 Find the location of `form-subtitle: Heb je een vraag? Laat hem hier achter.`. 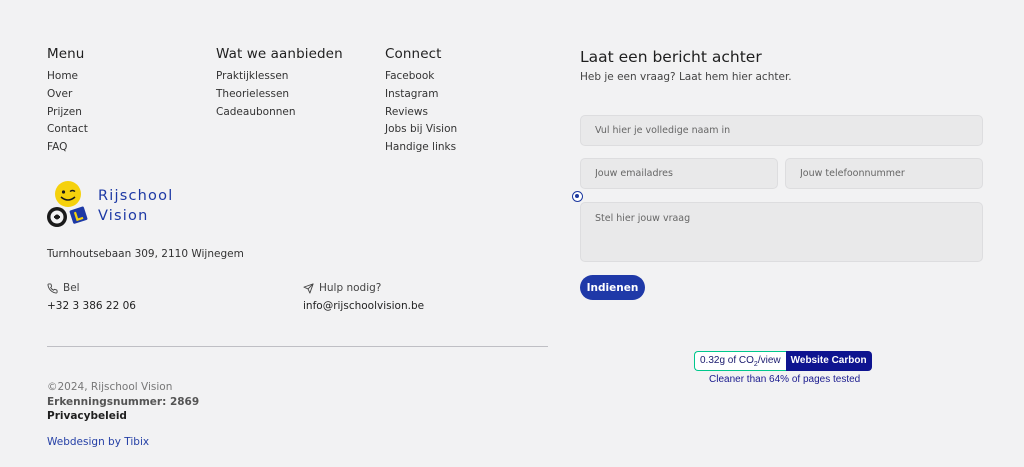

form-subtitle: Heb je een vraag? Laat hem hier achter. is located at coordinates (686, 77).